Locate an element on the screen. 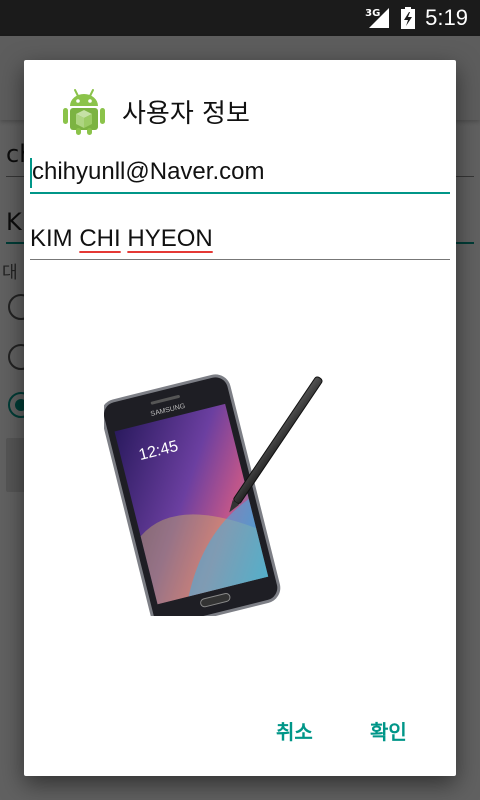 Image resolution: width=480 pixels, height=800 pixels. name-value-misspelled: CHI is located at coordinates (100, 238).